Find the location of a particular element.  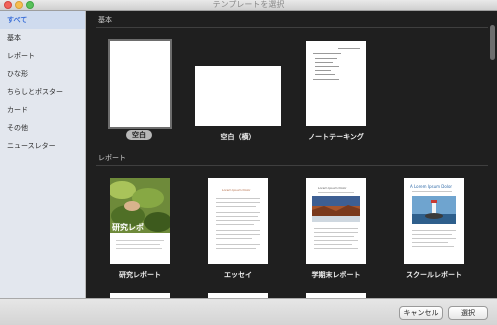

window-title: テンプレートを選択 is located at coordinates (248, 4).